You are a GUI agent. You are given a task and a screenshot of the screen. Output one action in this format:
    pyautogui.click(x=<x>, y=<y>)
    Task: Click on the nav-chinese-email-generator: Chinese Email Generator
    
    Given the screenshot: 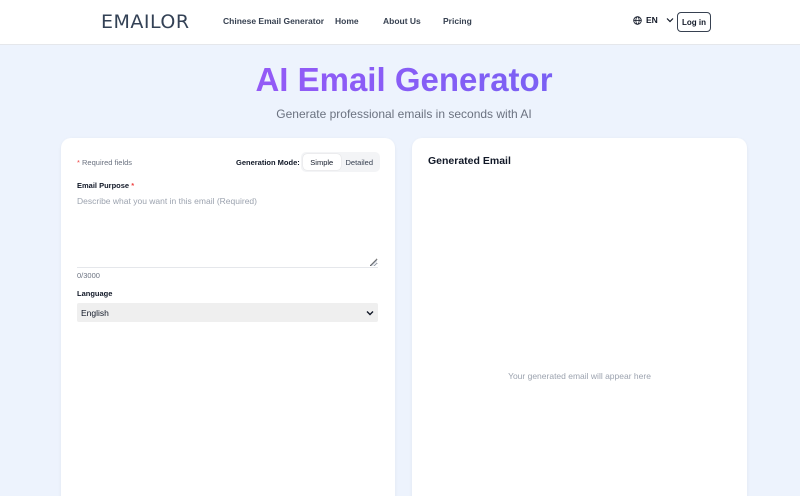 What is the action you would take?
    pyautogui.click(x=273, y=21)
    